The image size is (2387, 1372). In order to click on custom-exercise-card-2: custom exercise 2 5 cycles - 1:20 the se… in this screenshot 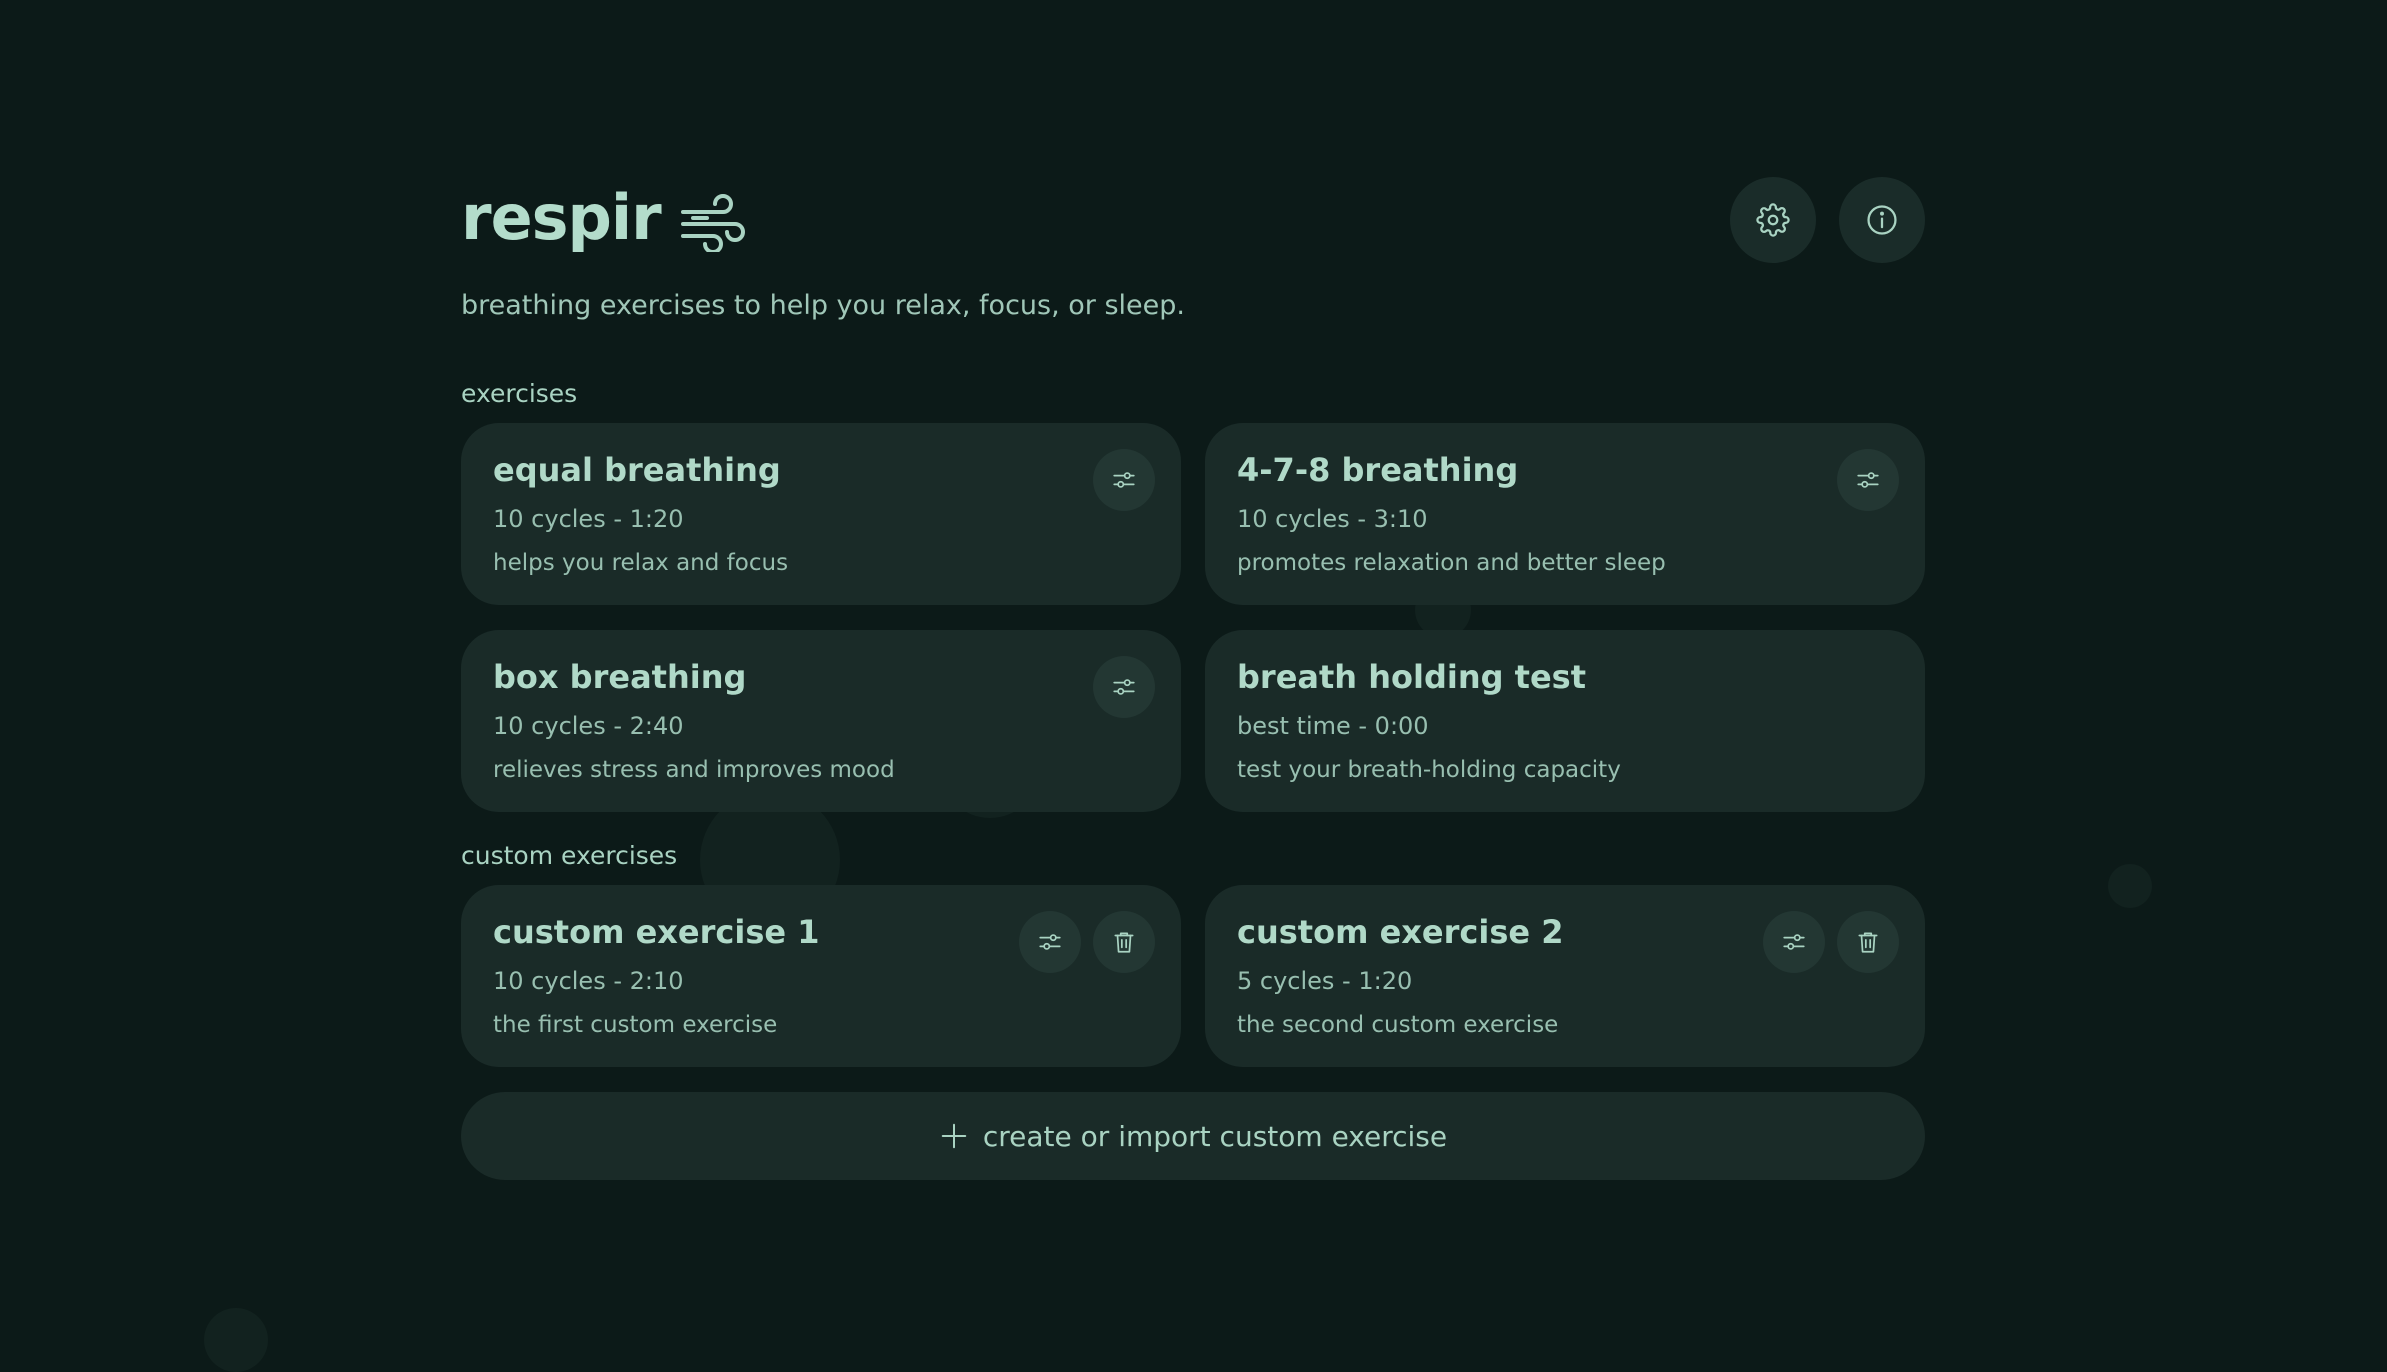, I will do `click(1565, 976)`.